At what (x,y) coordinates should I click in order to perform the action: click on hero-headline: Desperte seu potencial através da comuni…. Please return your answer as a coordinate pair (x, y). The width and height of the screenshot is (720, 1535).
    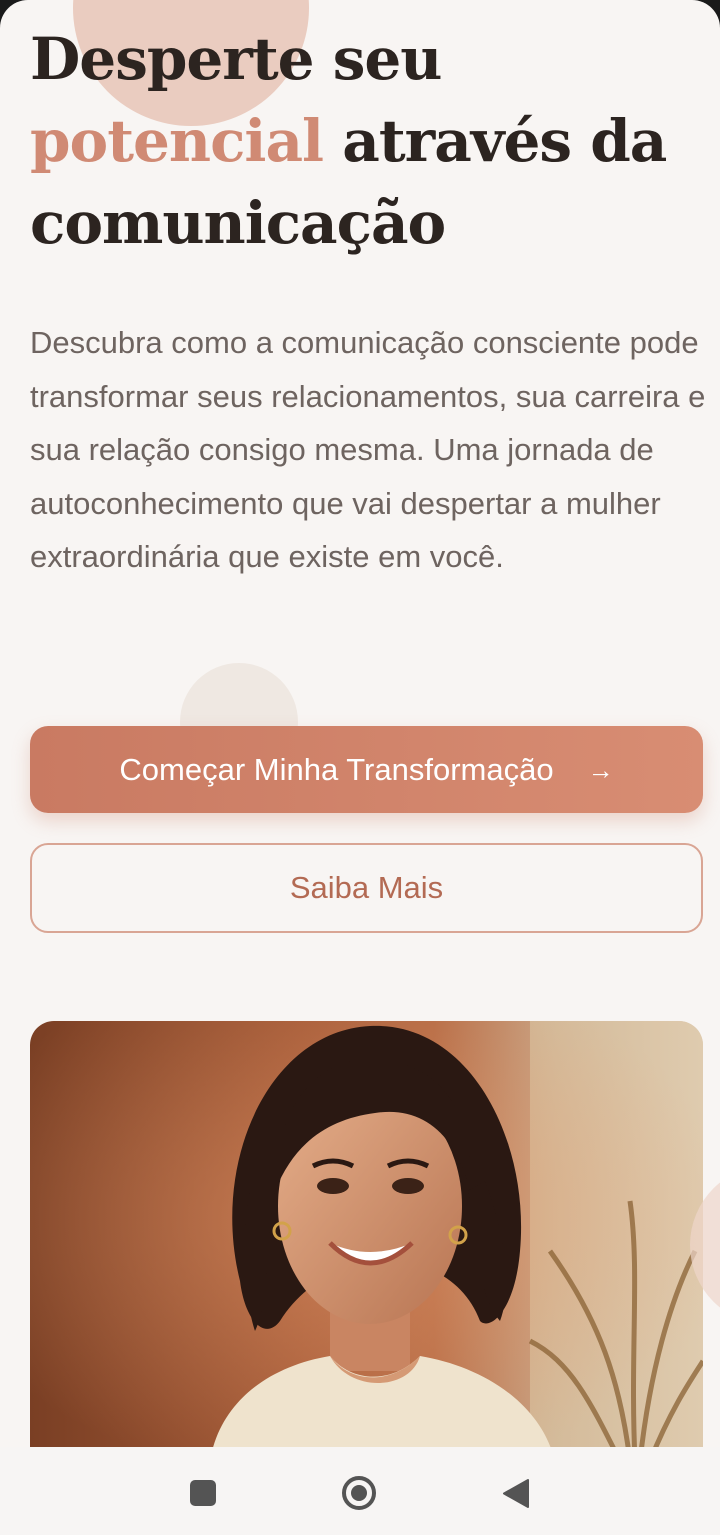
    Looking at the image, I should click on (365, 141).